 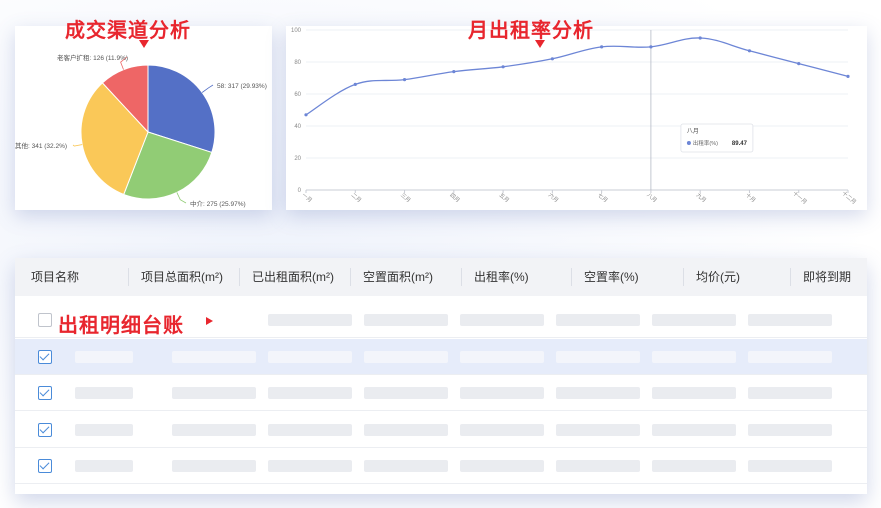 What do you see at coordinates (209, 321) in the screenshot?
I see `table-annotation-arrow` at bounding box center [209, 321].